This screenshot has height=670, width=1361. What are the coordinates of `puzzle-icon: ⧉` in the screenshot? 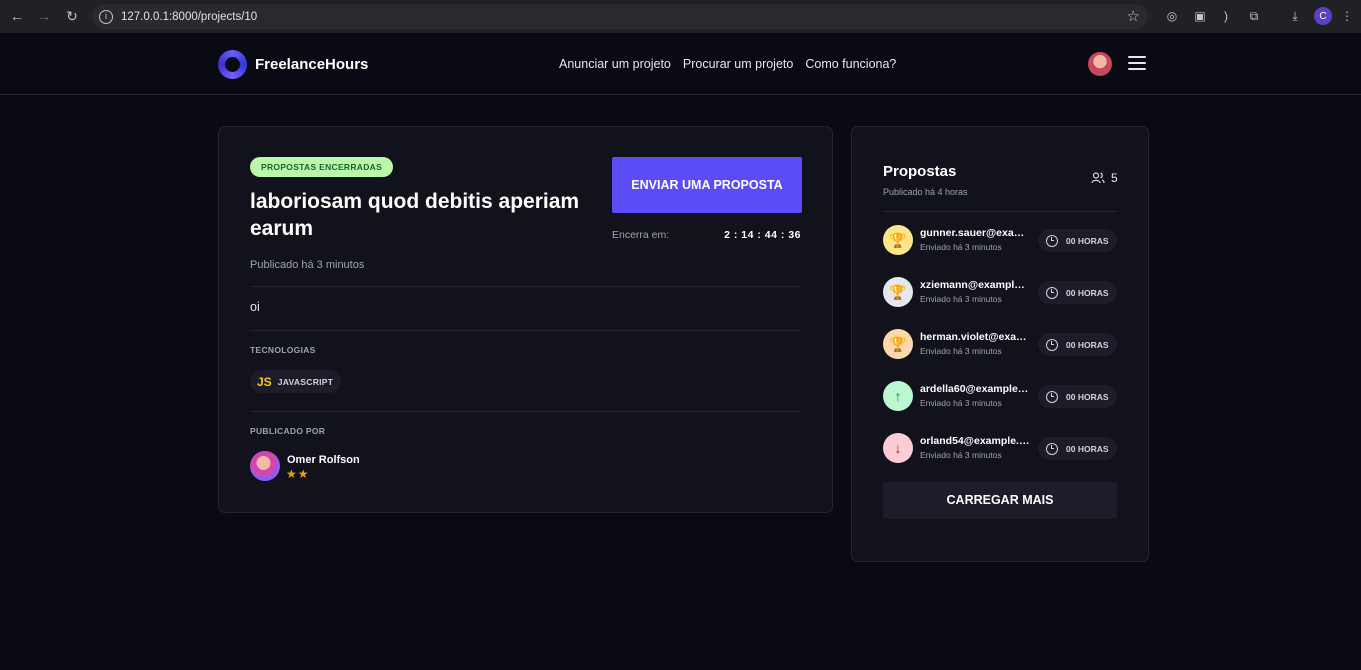 It's located at (1254, 16).